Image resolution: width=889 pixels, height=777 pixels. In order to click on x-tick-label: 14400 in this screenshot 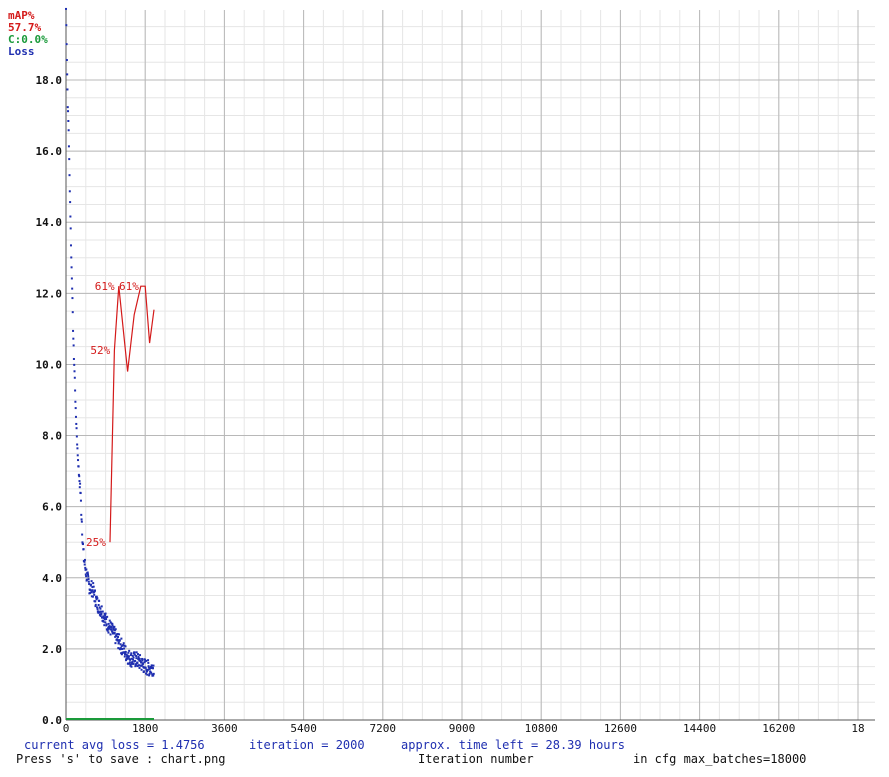, I will do `click(699, 728)`.